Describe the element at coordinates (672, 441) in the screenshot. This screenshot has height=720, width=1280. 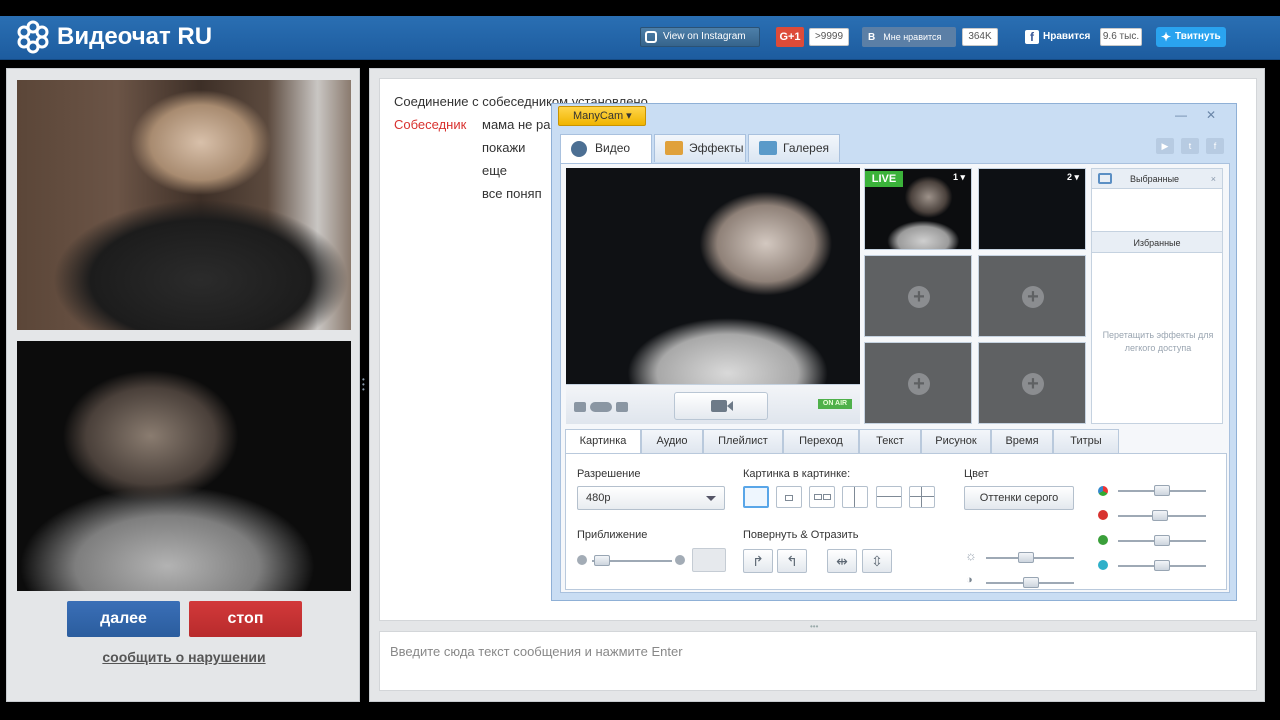
I see `ctab-audio: Аудио` at that location.